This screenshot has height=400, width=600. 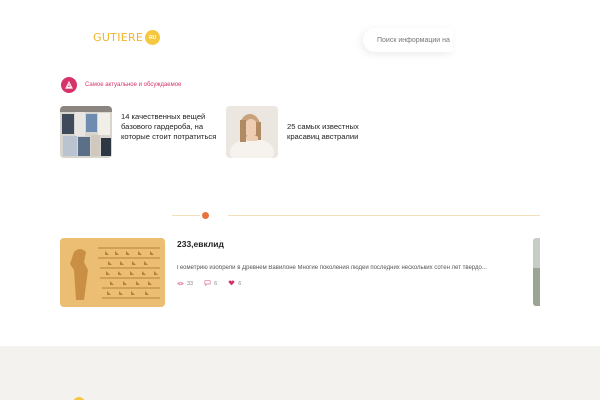 I want to click on likes-count: 6, so click(x=240, y=284).